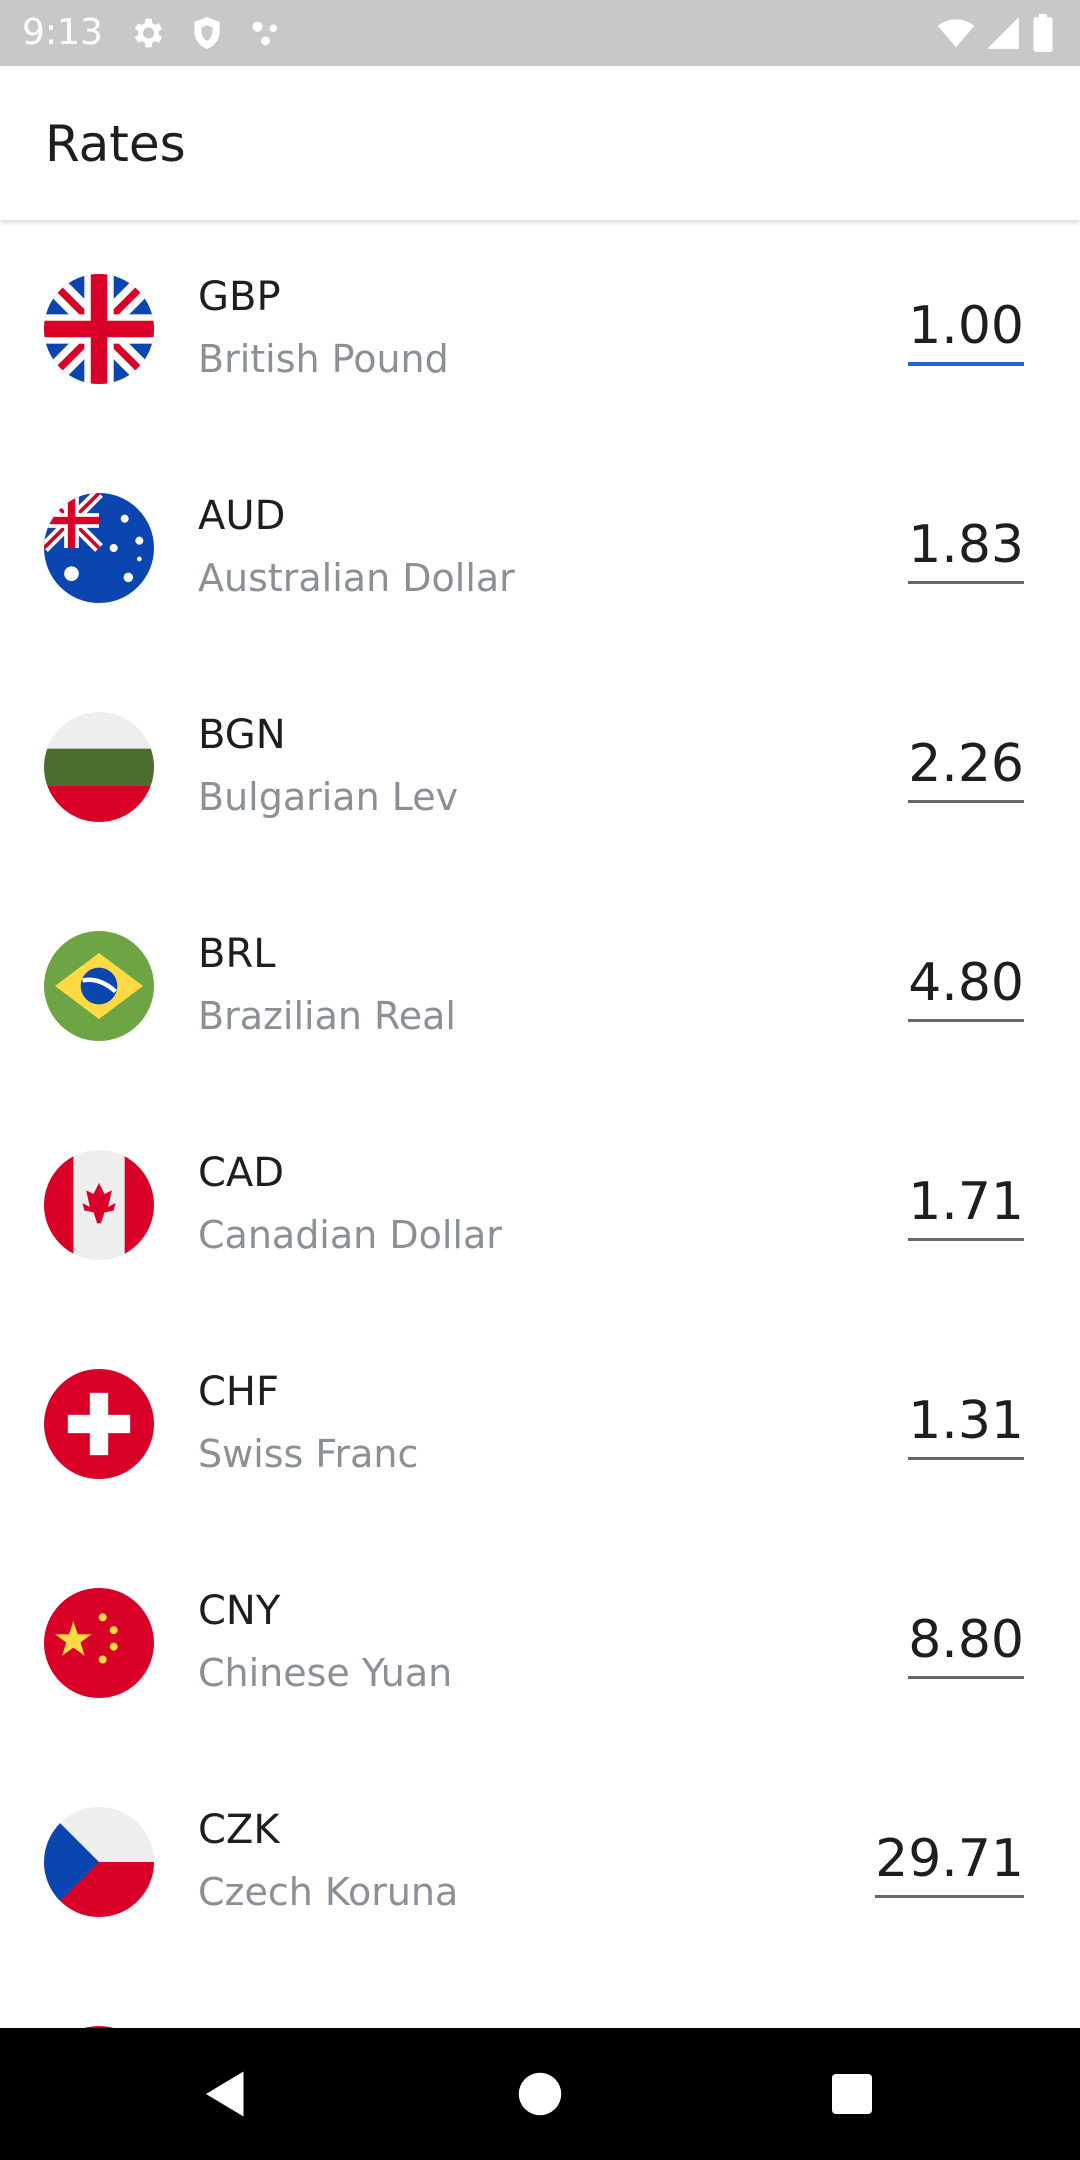  I want to click on home-icon, so click(540, 2094).